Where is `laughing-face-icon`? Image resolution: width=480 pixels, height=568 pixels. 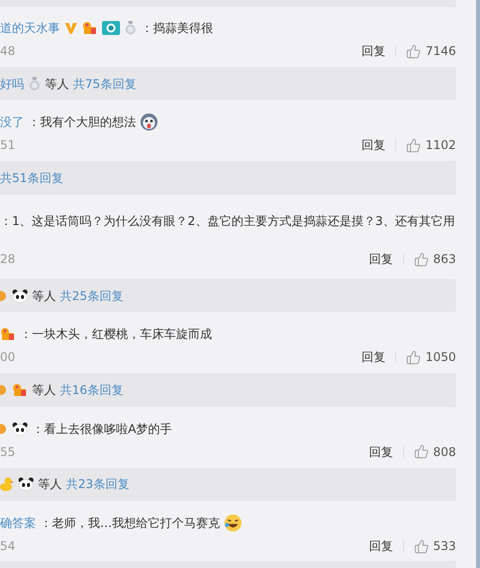 laughing-face-icon is located at coordinates (233, 523).